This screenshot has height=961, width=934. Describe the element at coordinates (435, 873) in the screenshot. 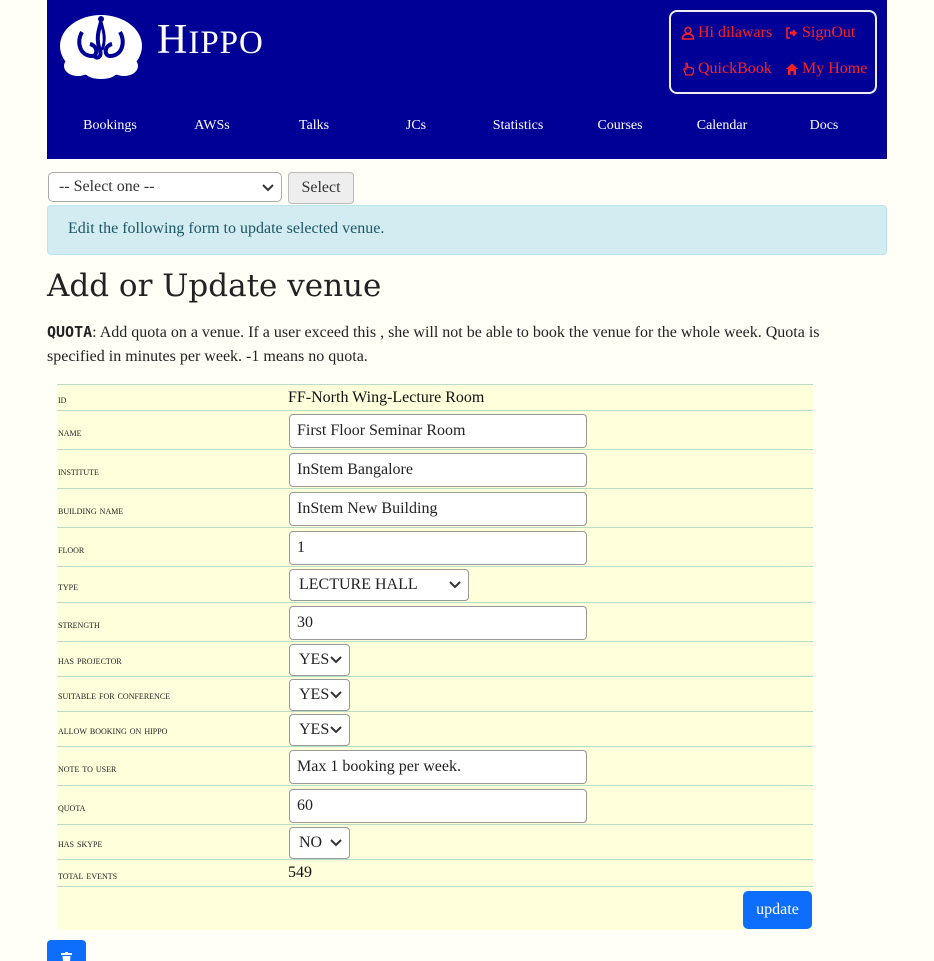

I see `form-row-total-events: total events 549` at that location.